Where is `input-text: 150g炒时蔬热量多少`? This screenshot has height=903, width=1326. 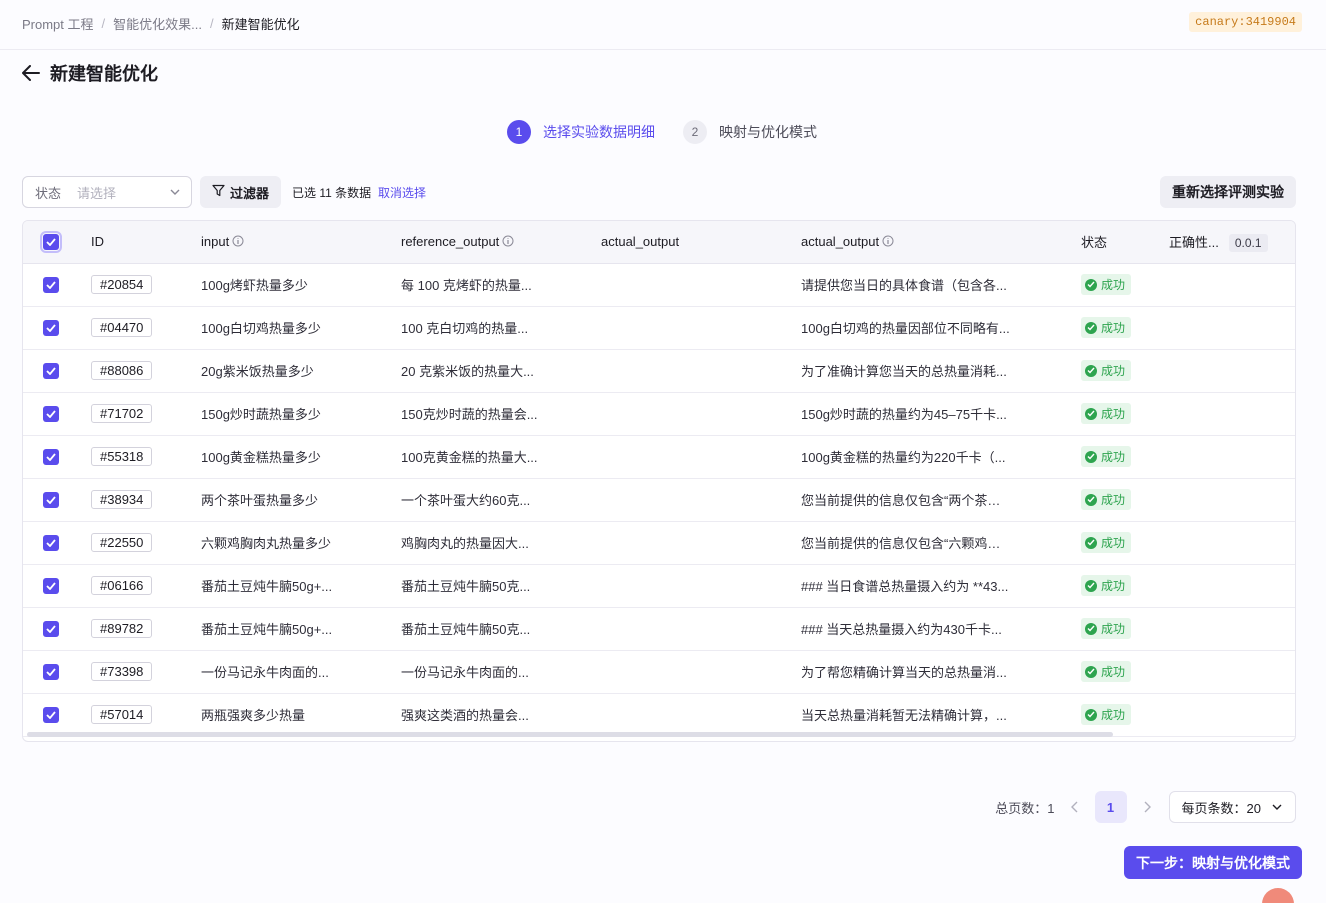
input-text: 150g炒时蔬热量多少 is located at coordinates (261, 414).